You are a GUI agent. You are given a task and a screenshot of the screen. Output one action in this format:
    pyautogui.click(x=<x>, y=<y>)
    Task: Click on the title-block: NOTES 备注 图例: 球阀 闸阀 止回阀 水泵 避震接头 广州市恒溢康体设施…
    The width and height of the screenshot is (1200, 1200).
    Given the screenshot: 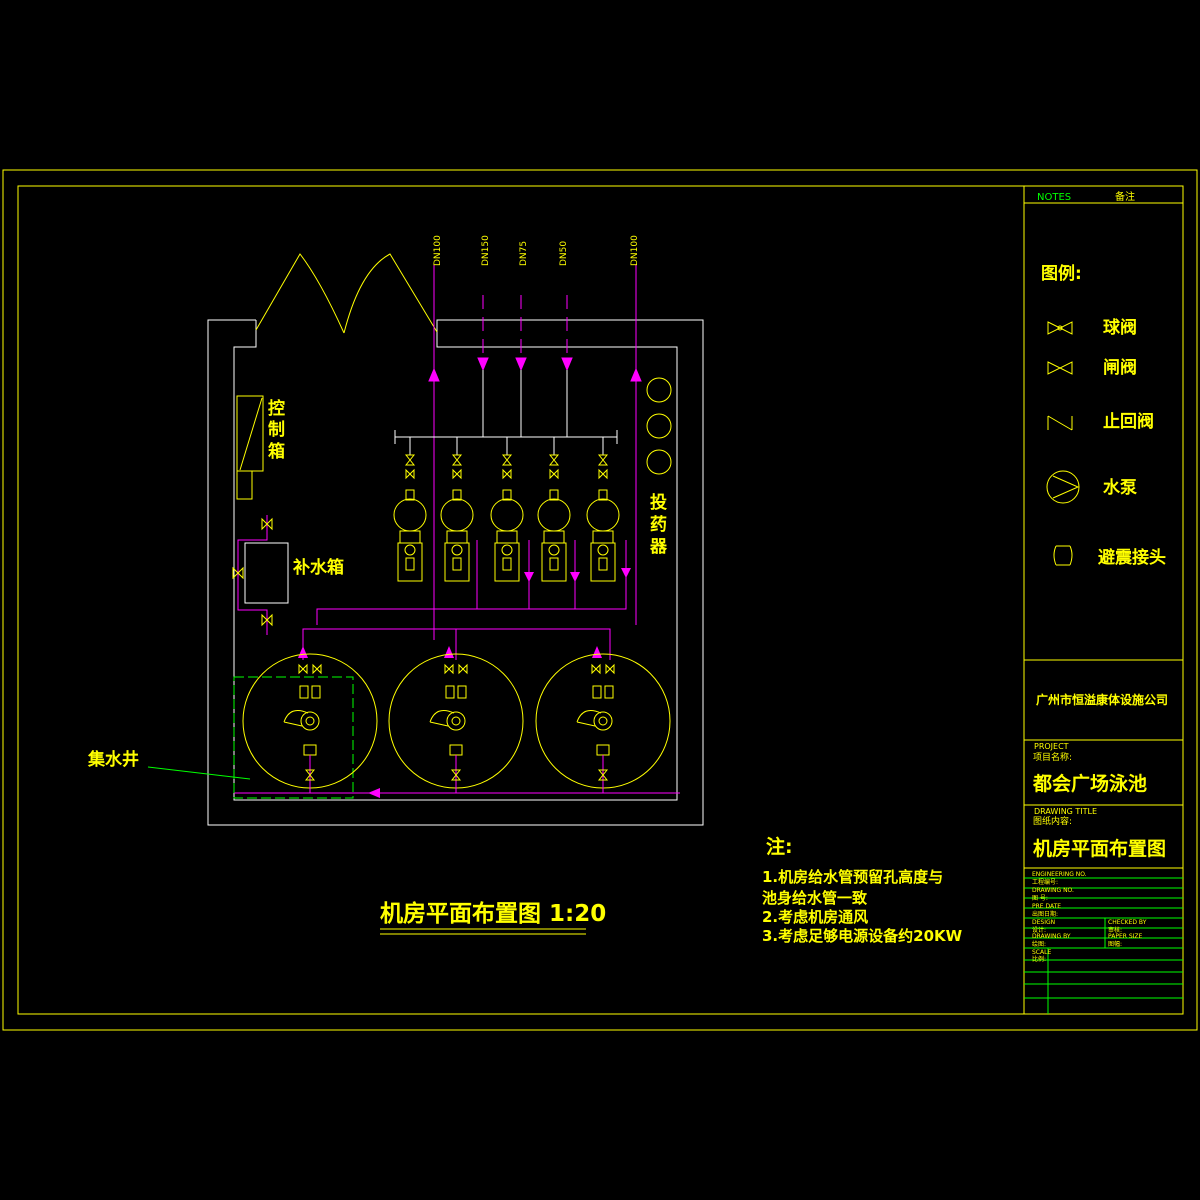 What is the action you would take?
    pyautogui.click(x=1103, y=600)
    